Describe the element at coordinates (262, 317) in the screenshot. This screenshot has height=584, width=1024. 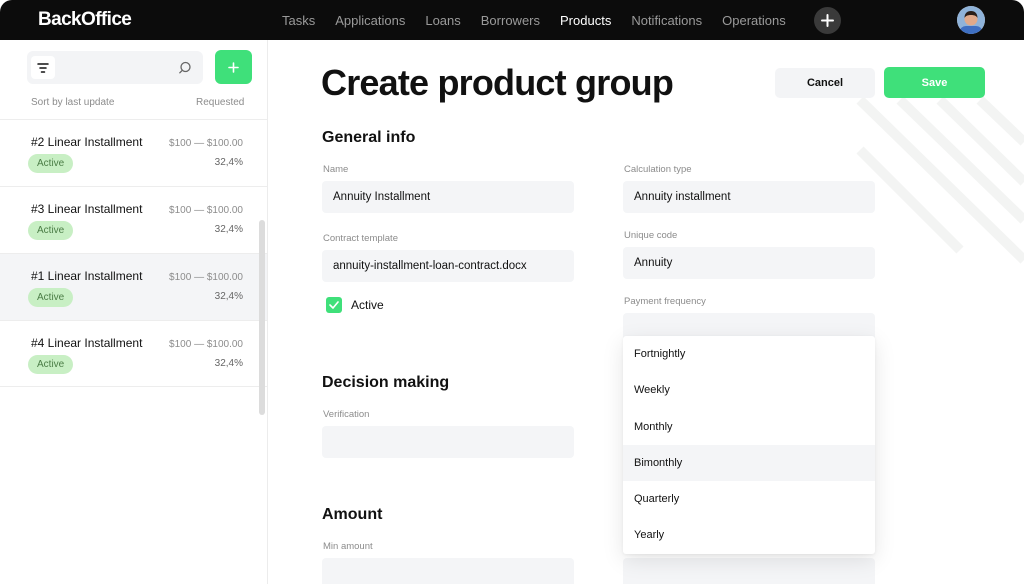
I see `sidebar-scrollbar` at that location.